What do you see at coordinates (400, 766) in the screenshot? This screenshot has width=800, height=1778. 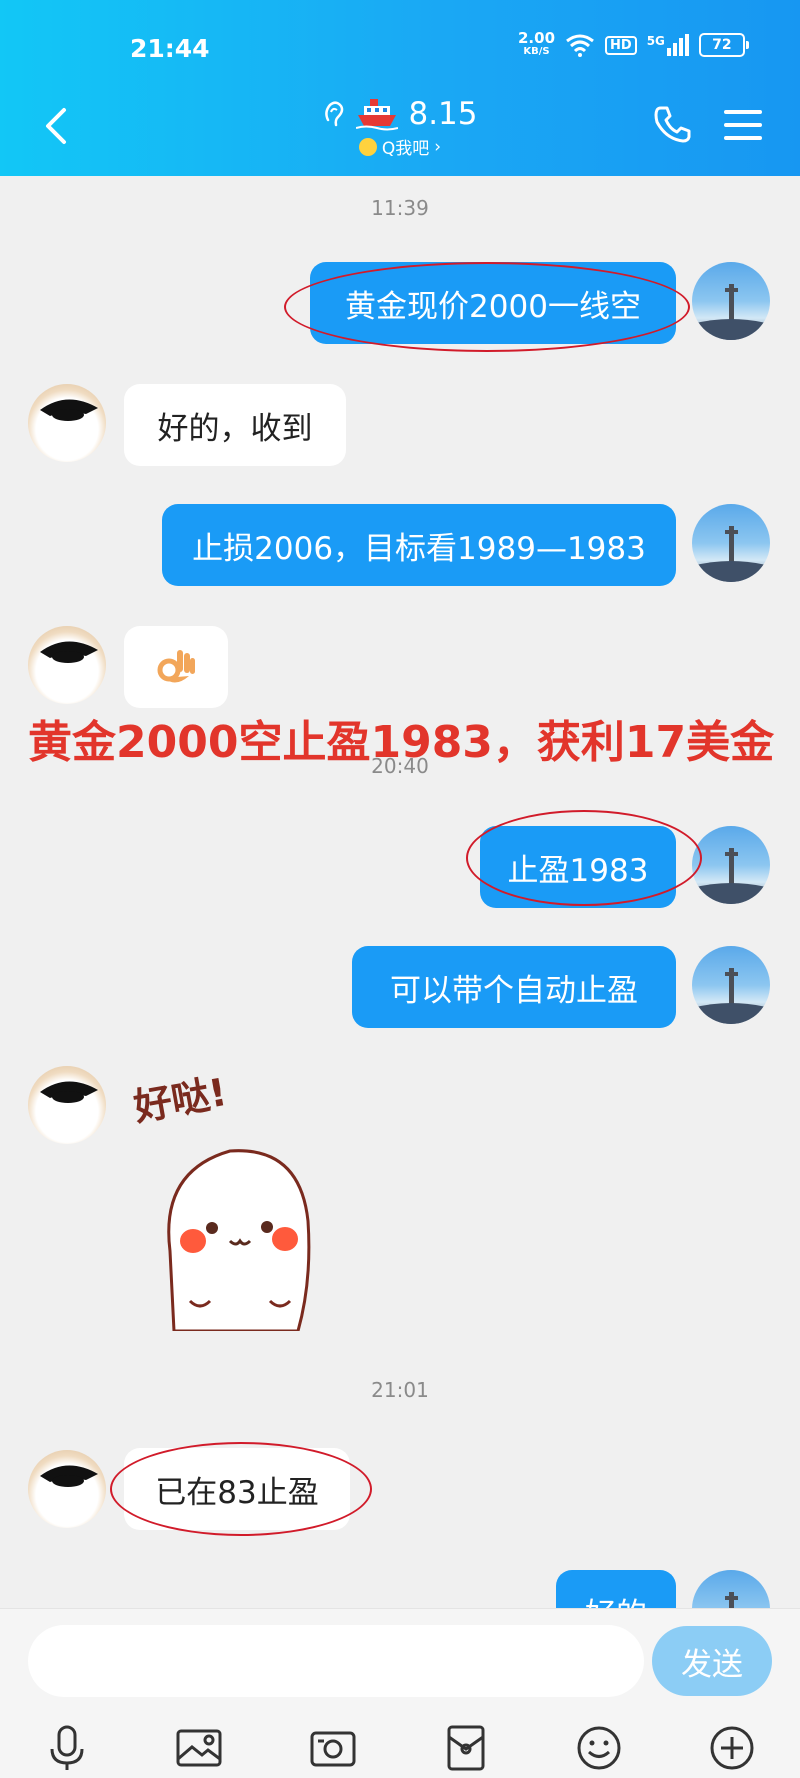 I see `timestamp: 20:40` at bounding box center [400, 766].